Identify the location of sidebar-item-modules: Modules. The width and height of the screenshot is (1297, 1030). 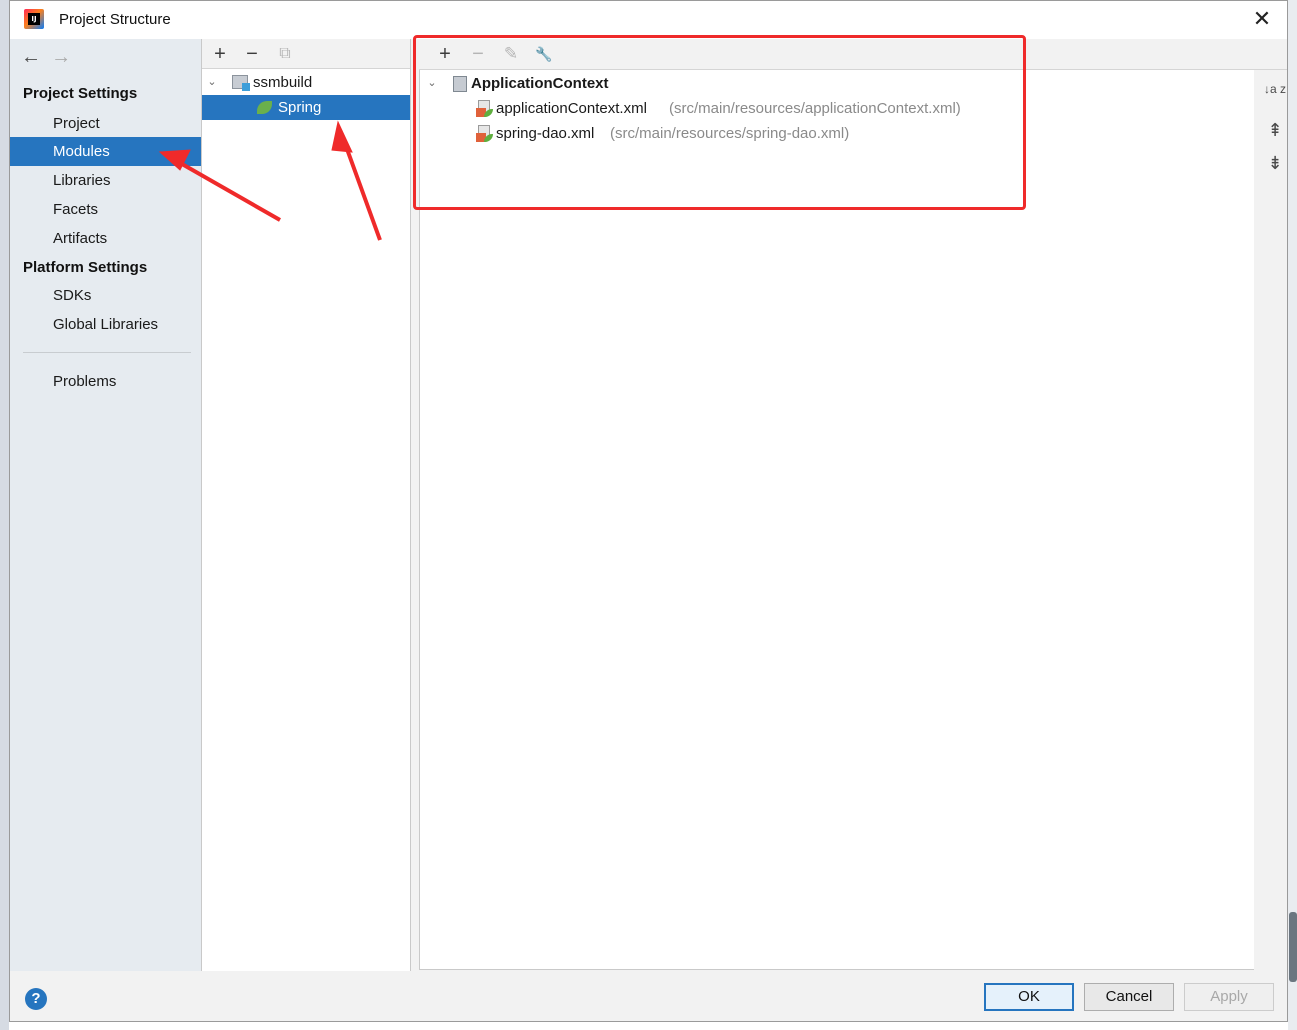
(105, 151).